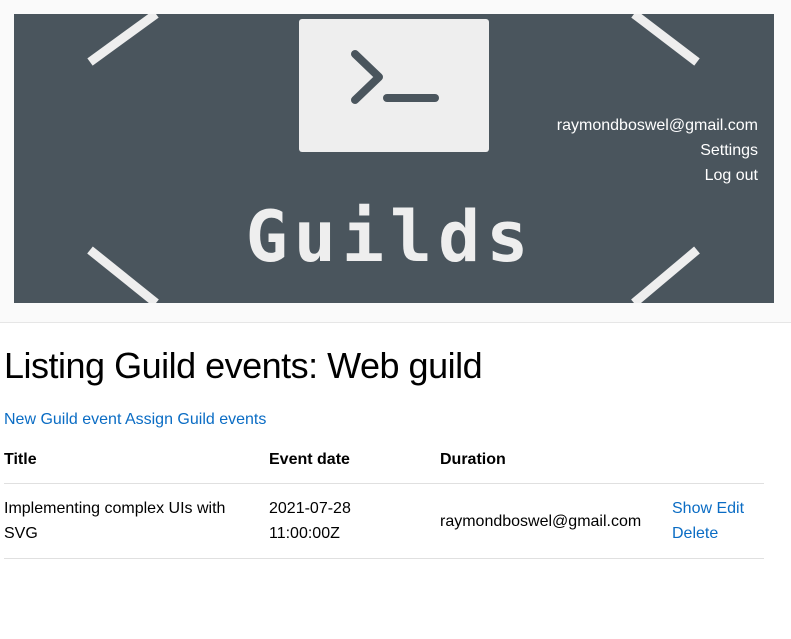 The width and height of the screenshot is (791, 639). What do you see at coordinates (657, 125) in the screenshot?
I see `user-email: raymondboswel@gmail.com` at bounding box center [657, 125].